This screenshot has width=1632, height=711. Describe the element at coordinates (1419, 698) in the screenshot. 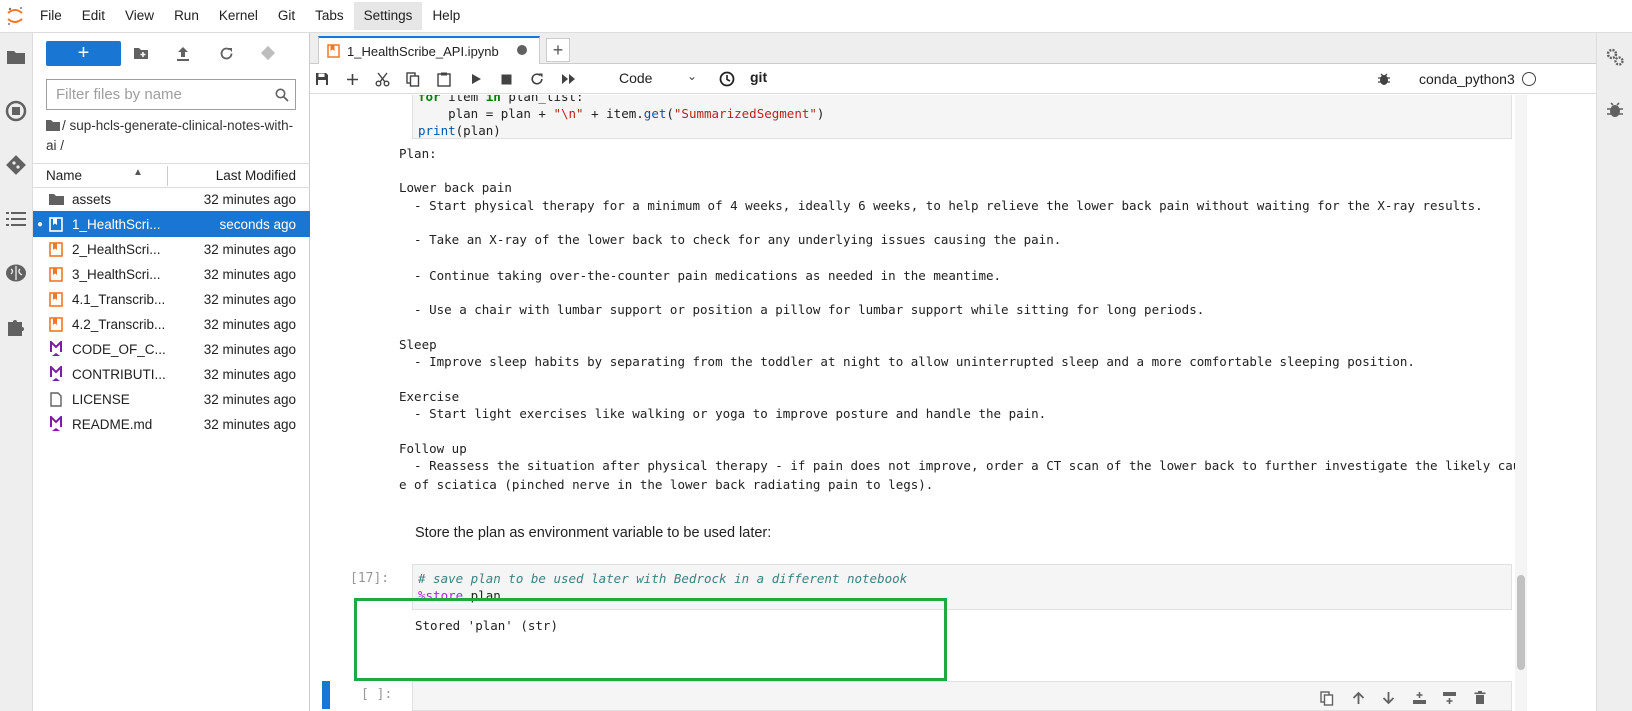

I see `insert-above-icon` at that location.